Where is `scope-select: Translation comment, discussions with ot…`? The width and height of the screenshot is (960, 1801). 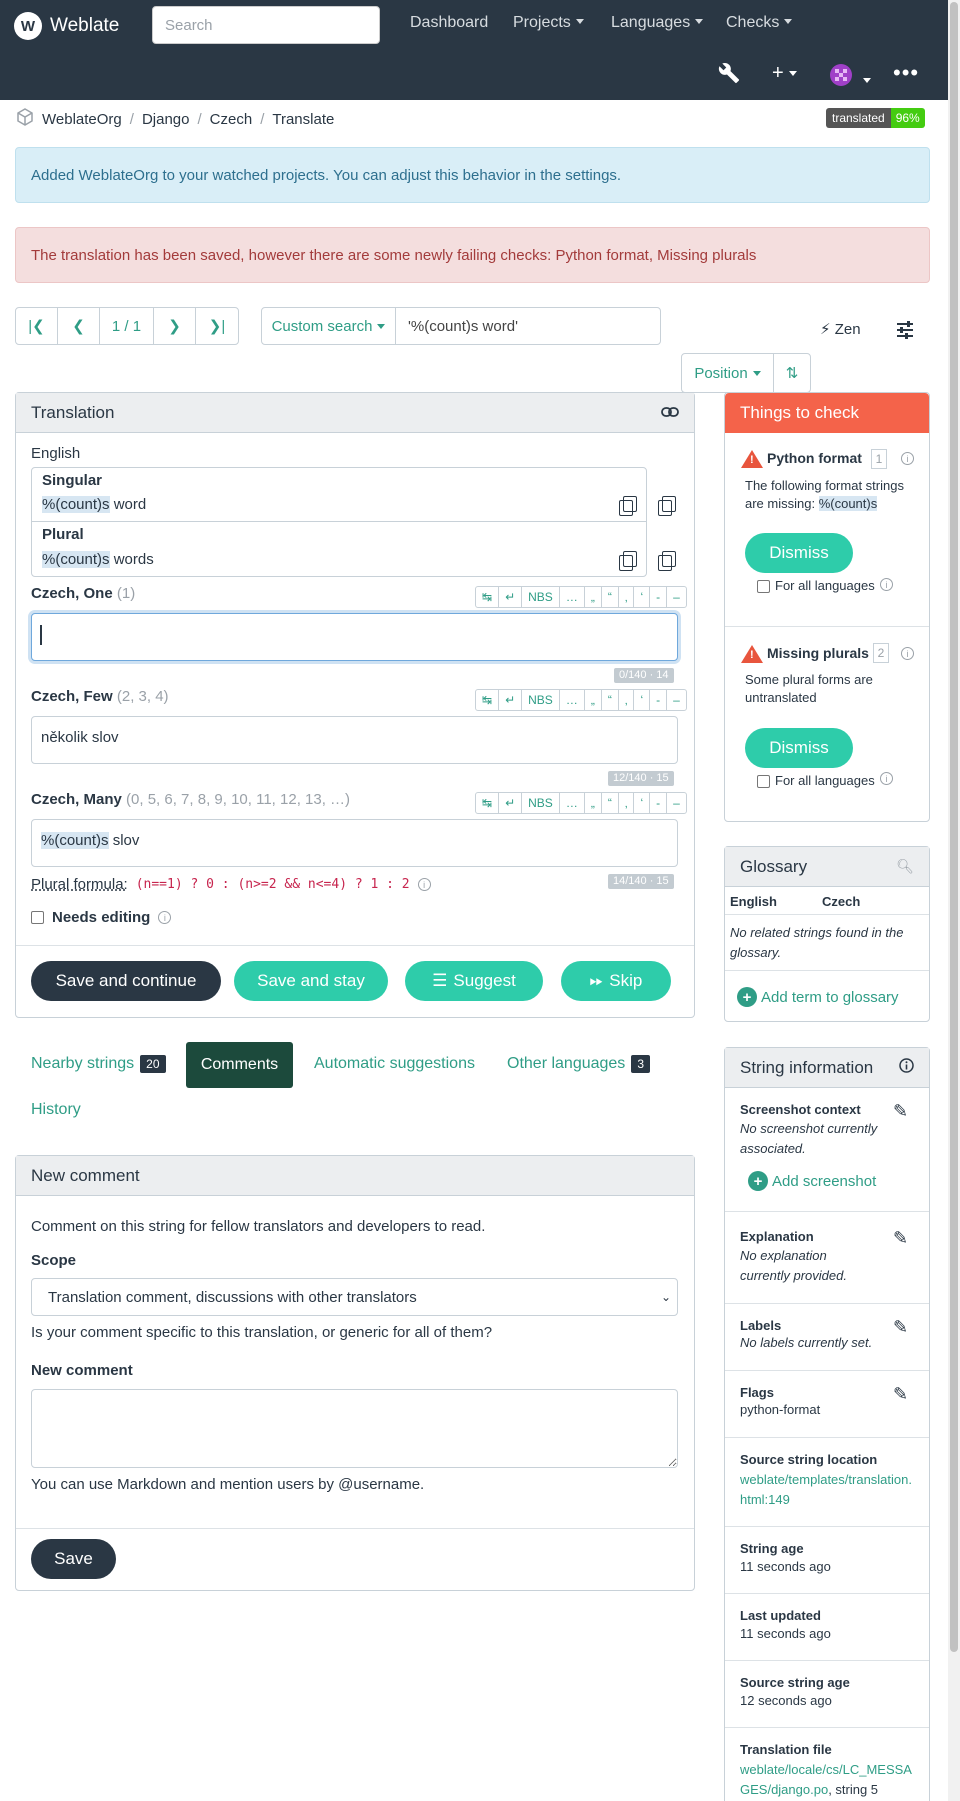
scope-select: Translation comment, discussions with ot… is located at coordinates (354, 1297).